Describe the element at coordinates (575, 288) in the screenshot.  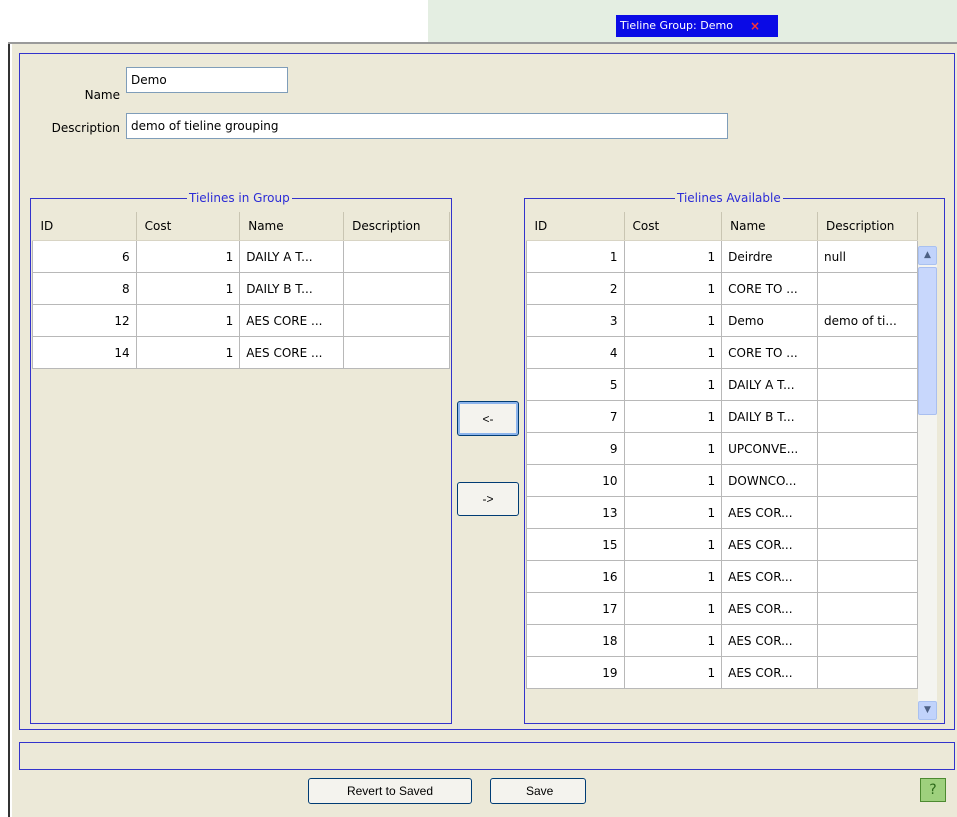
I see `id-cell: 2` at that location.